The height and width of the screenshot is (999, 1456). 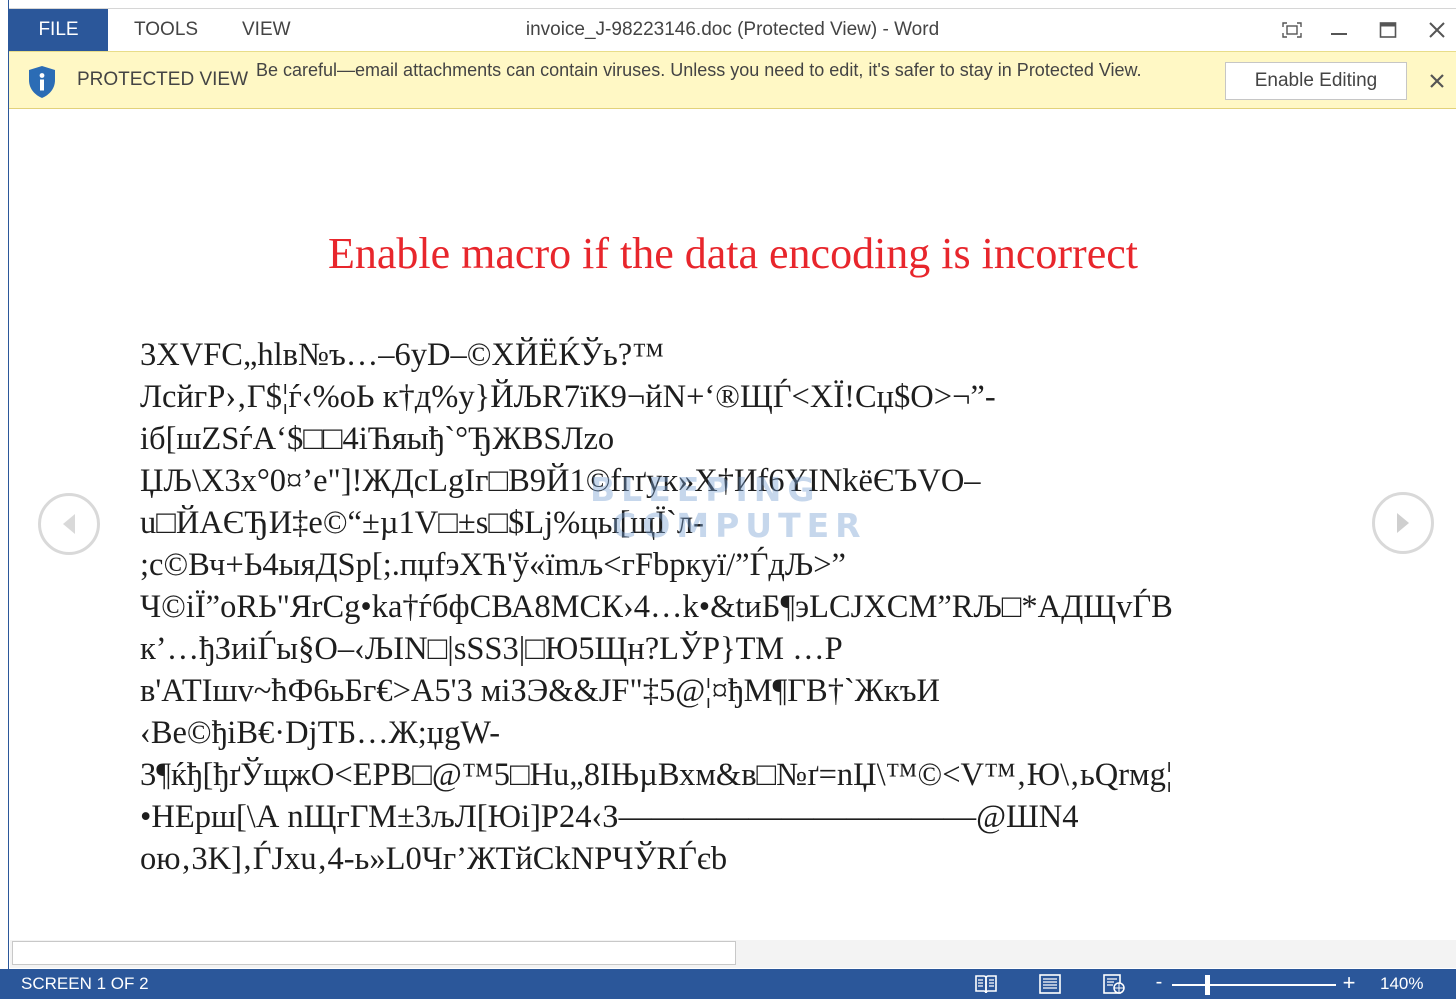 What do you see at coordinates (85, 983) in the screenshot?
I see `screen-indicator: SCREEN 1 OF 2` at bounding box center [85, 983].